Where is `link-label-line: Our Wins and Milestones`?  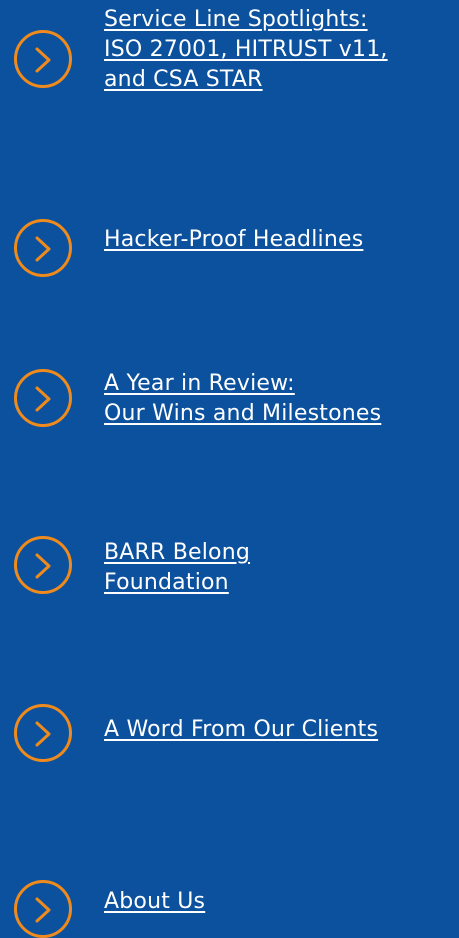
link-label-line: Our Wins and Milestones is located at coordinates (242, 413).